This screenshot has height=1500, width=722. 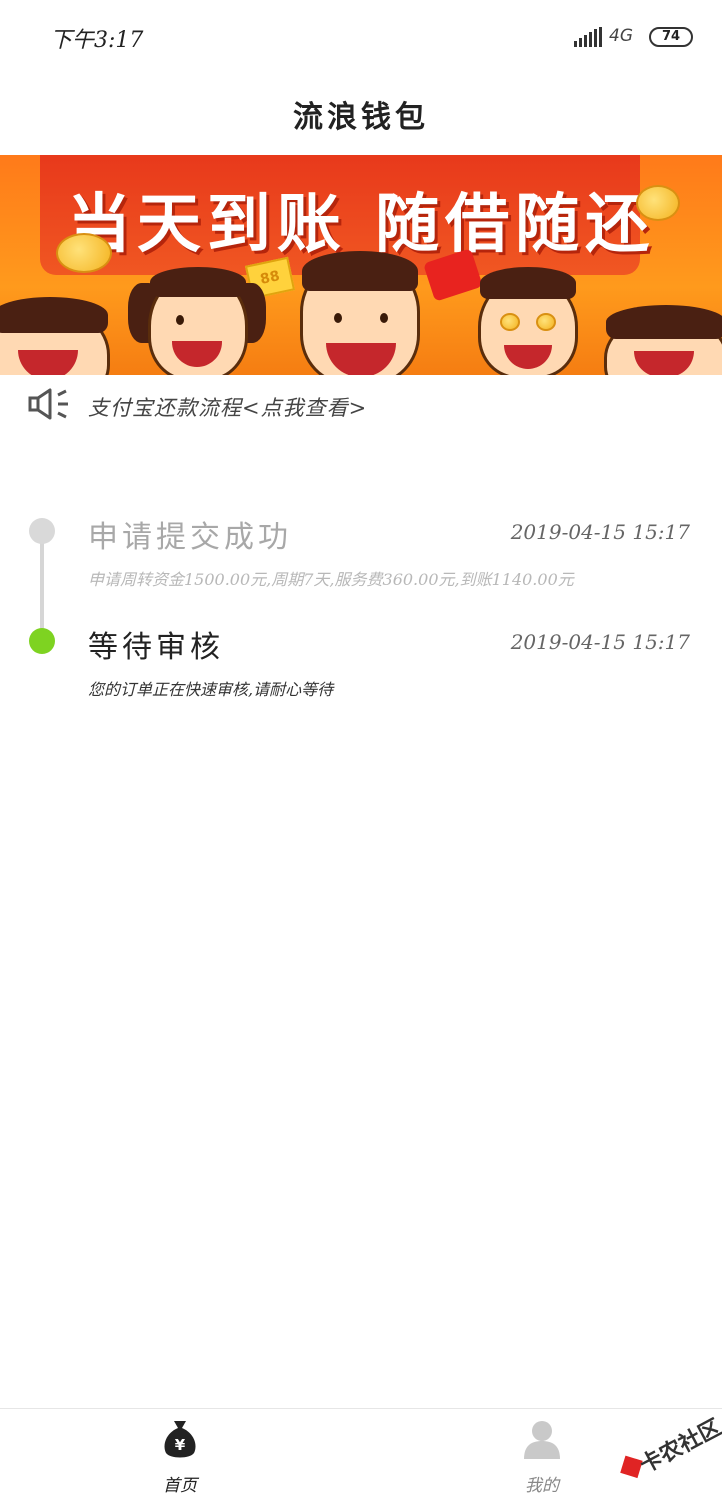 I want to click on notice-bar: 支付宝还款流程<点我查看>, so click(x=361, y=405).